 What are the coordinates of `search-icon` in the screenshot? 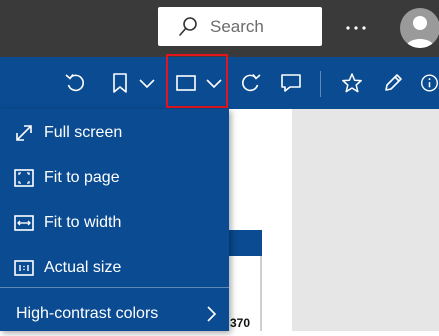 It's located at (188, 27).